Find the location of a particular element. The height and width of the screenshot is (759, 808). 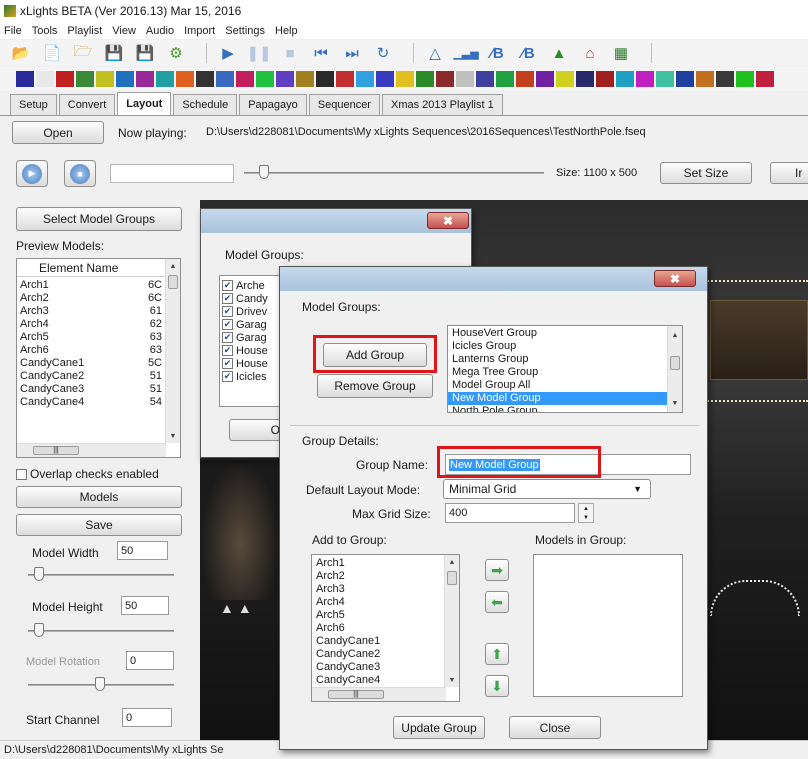

scroll-up-icon: ▲ is located at coordinates (675, 335).